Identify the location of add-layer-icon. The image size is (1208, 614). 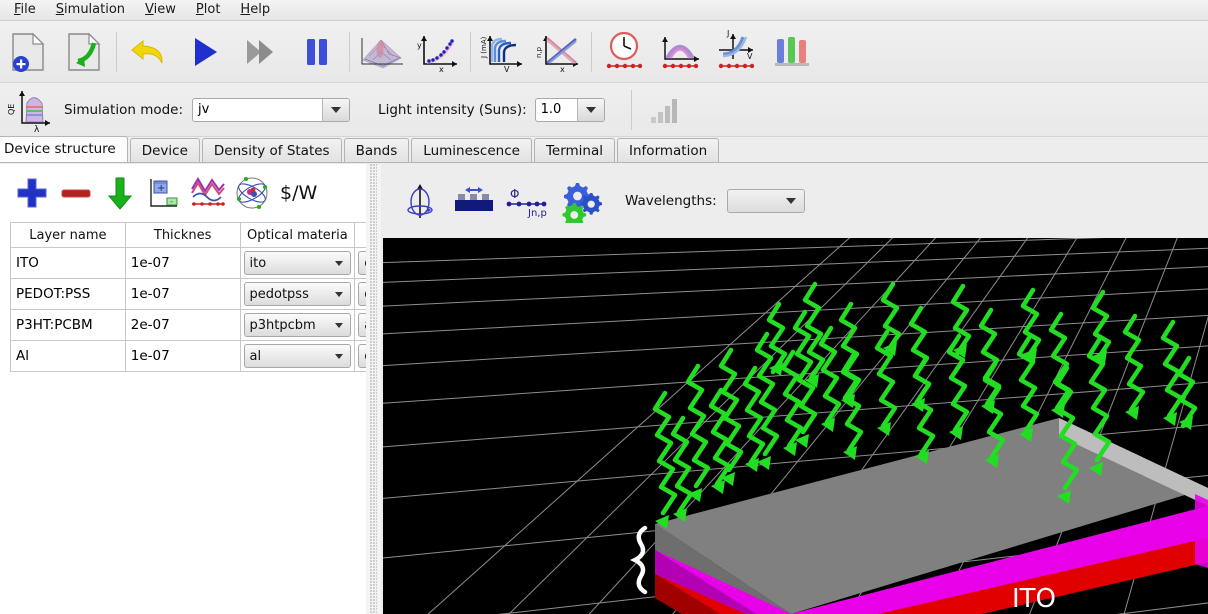
(32, 193).